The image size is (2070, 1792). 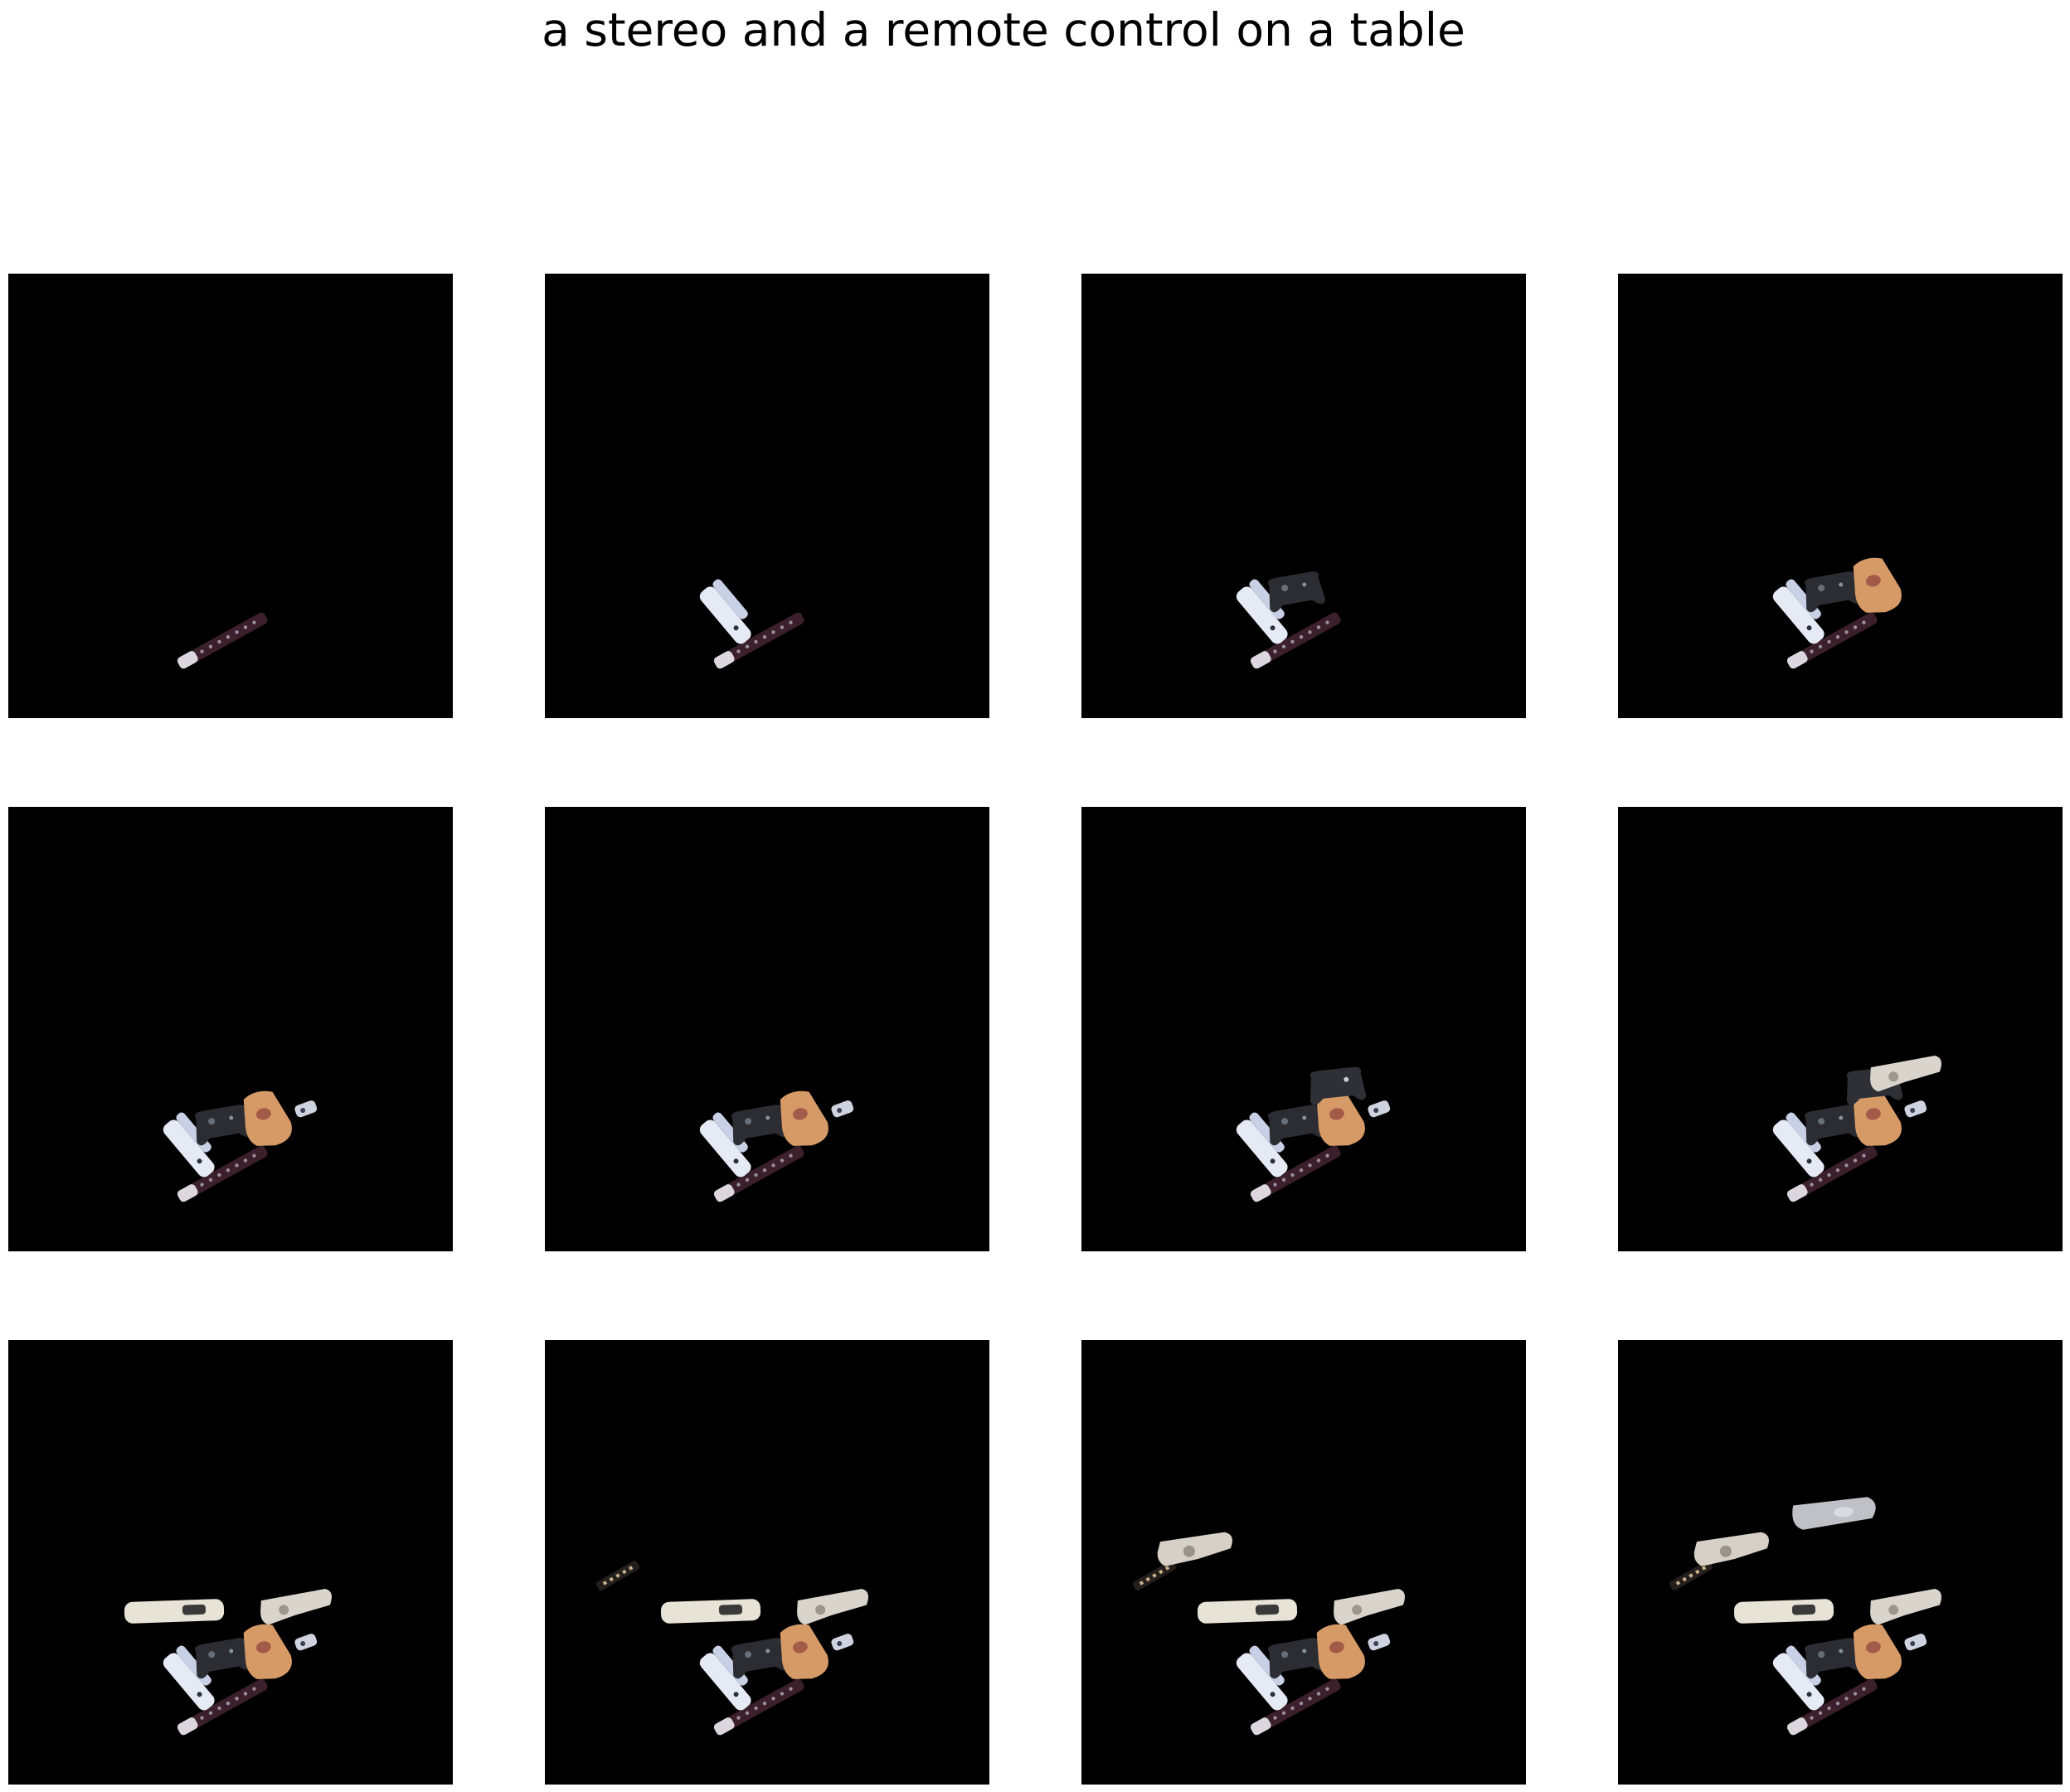 I want to click on figure-title: a stereo and a remote control on a table, so click(x=1004, y=30).